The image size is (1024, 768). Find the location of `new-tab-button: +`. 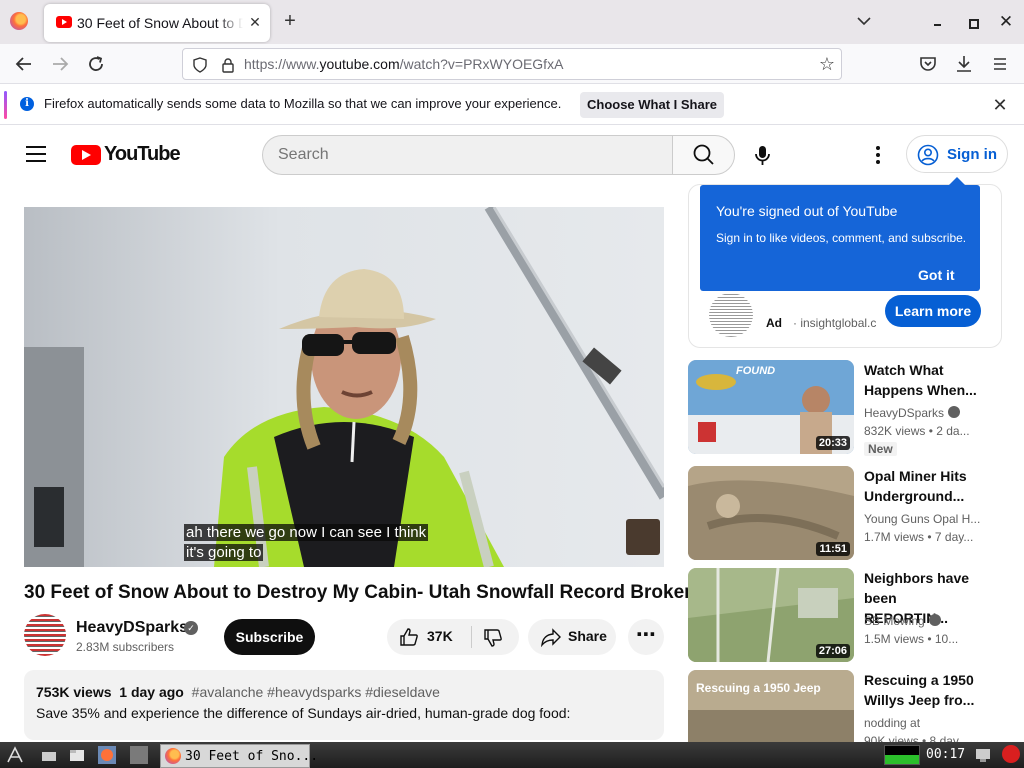

new-tab-button: + is located at coordinates (290, 21).